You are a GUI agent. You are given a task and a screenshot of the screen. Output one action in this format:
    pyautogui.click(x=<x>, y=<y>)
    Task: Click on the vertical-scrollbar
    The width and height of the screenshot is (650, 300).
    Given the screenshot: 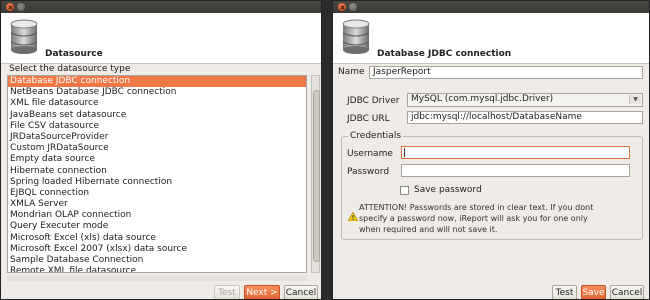 What is the action you would take?
    pyautogui.click(x=315, y=174)
    